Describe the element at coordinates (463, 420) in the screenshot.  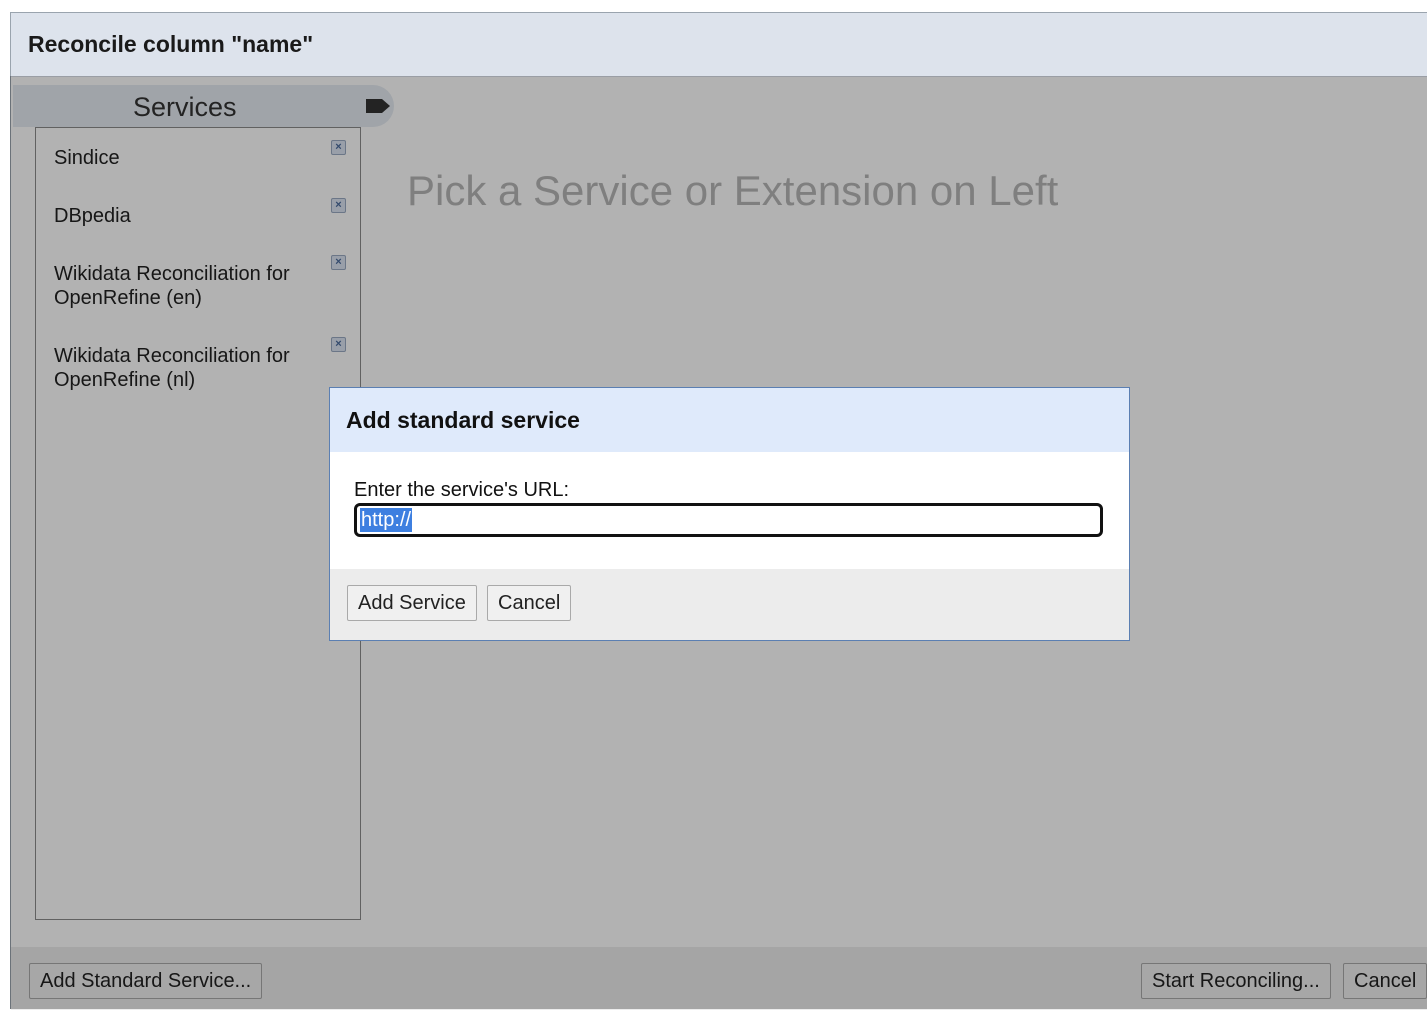
I see `modal-title: Add standard service` at that location.